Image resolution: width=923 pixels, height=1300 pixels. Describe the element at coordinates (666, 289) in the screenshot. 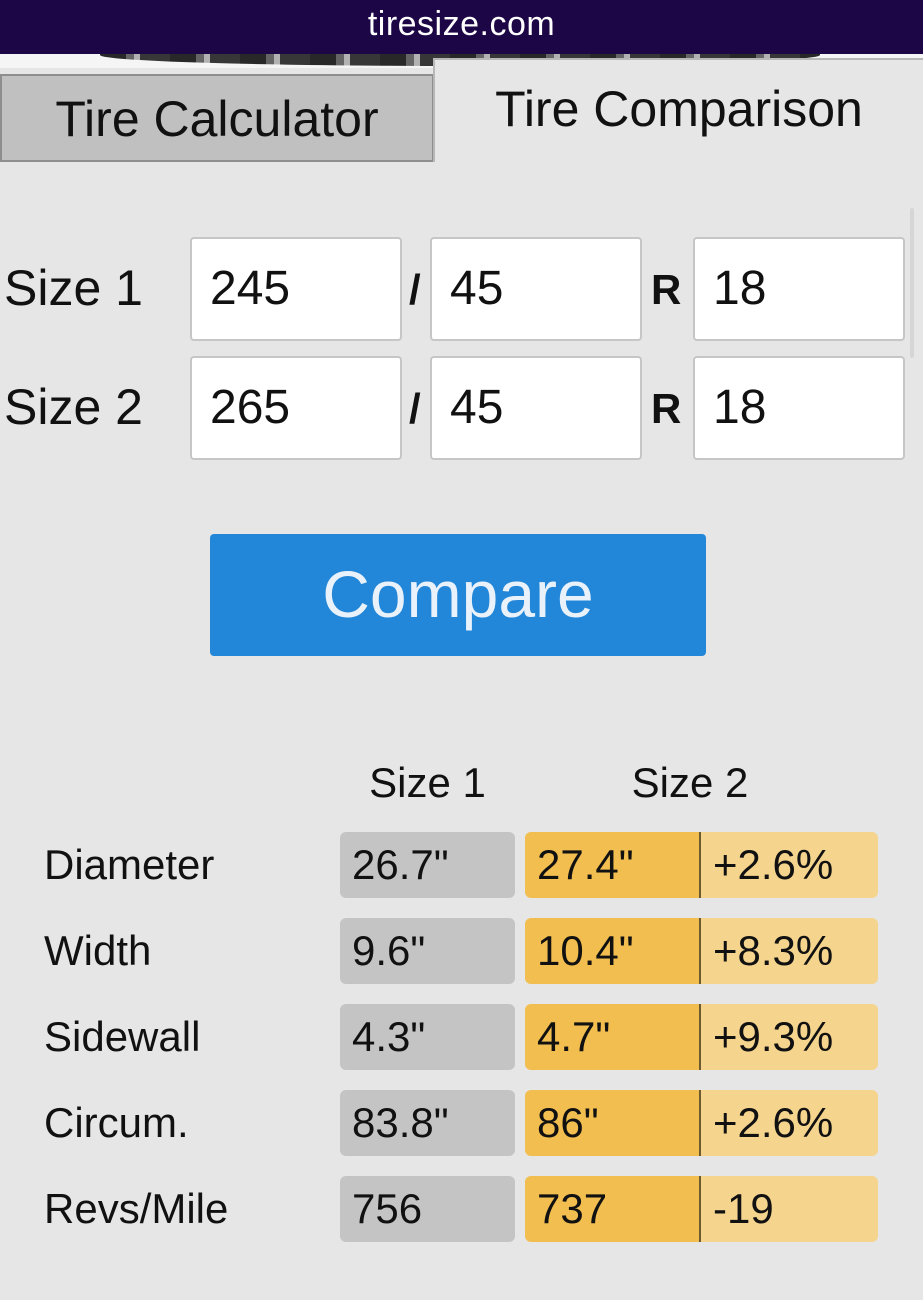

I see `size1-rim-letter: R` at that location.